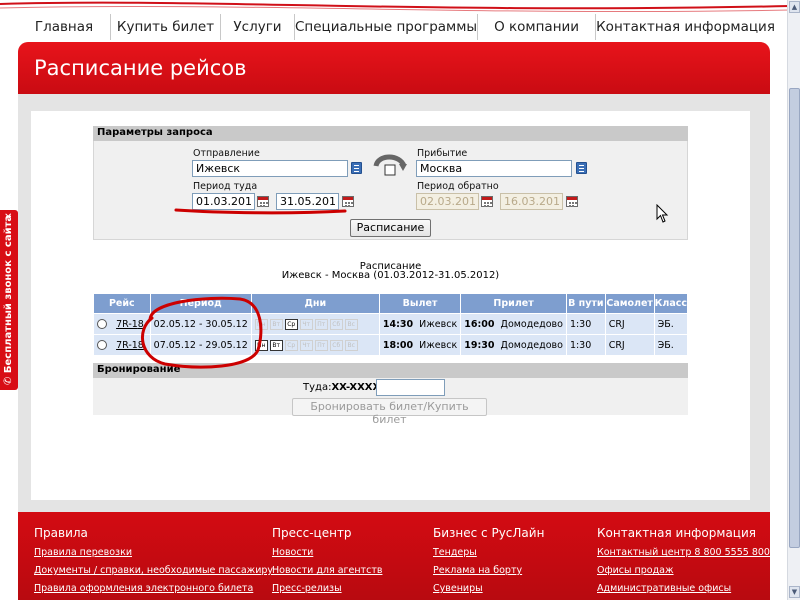  Describe the element at coordinates (64, 27) in the screenshot. I see `nav-home: Главная` at that location.